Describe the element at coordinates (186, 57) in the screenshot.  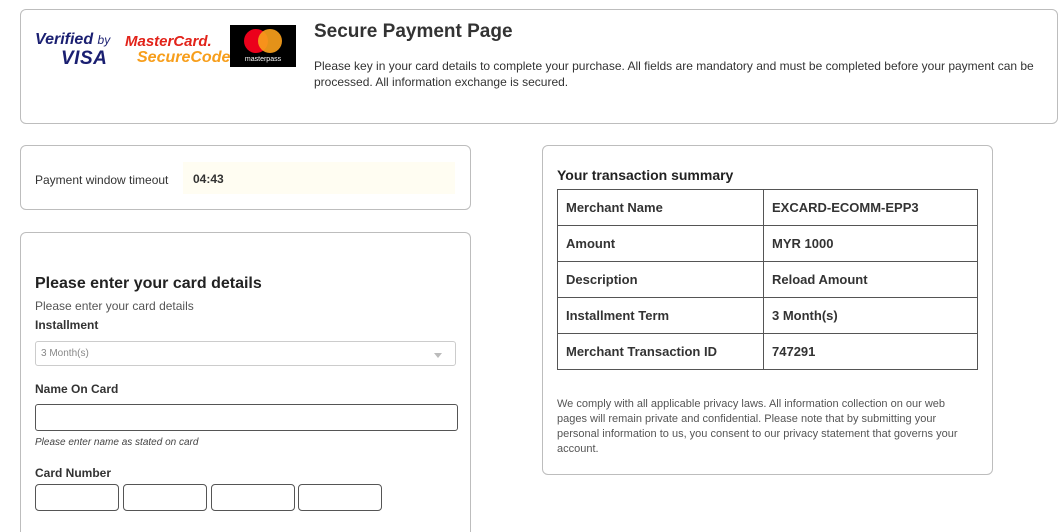
I see `securecode-logo-text: SecureCode.` at that location.